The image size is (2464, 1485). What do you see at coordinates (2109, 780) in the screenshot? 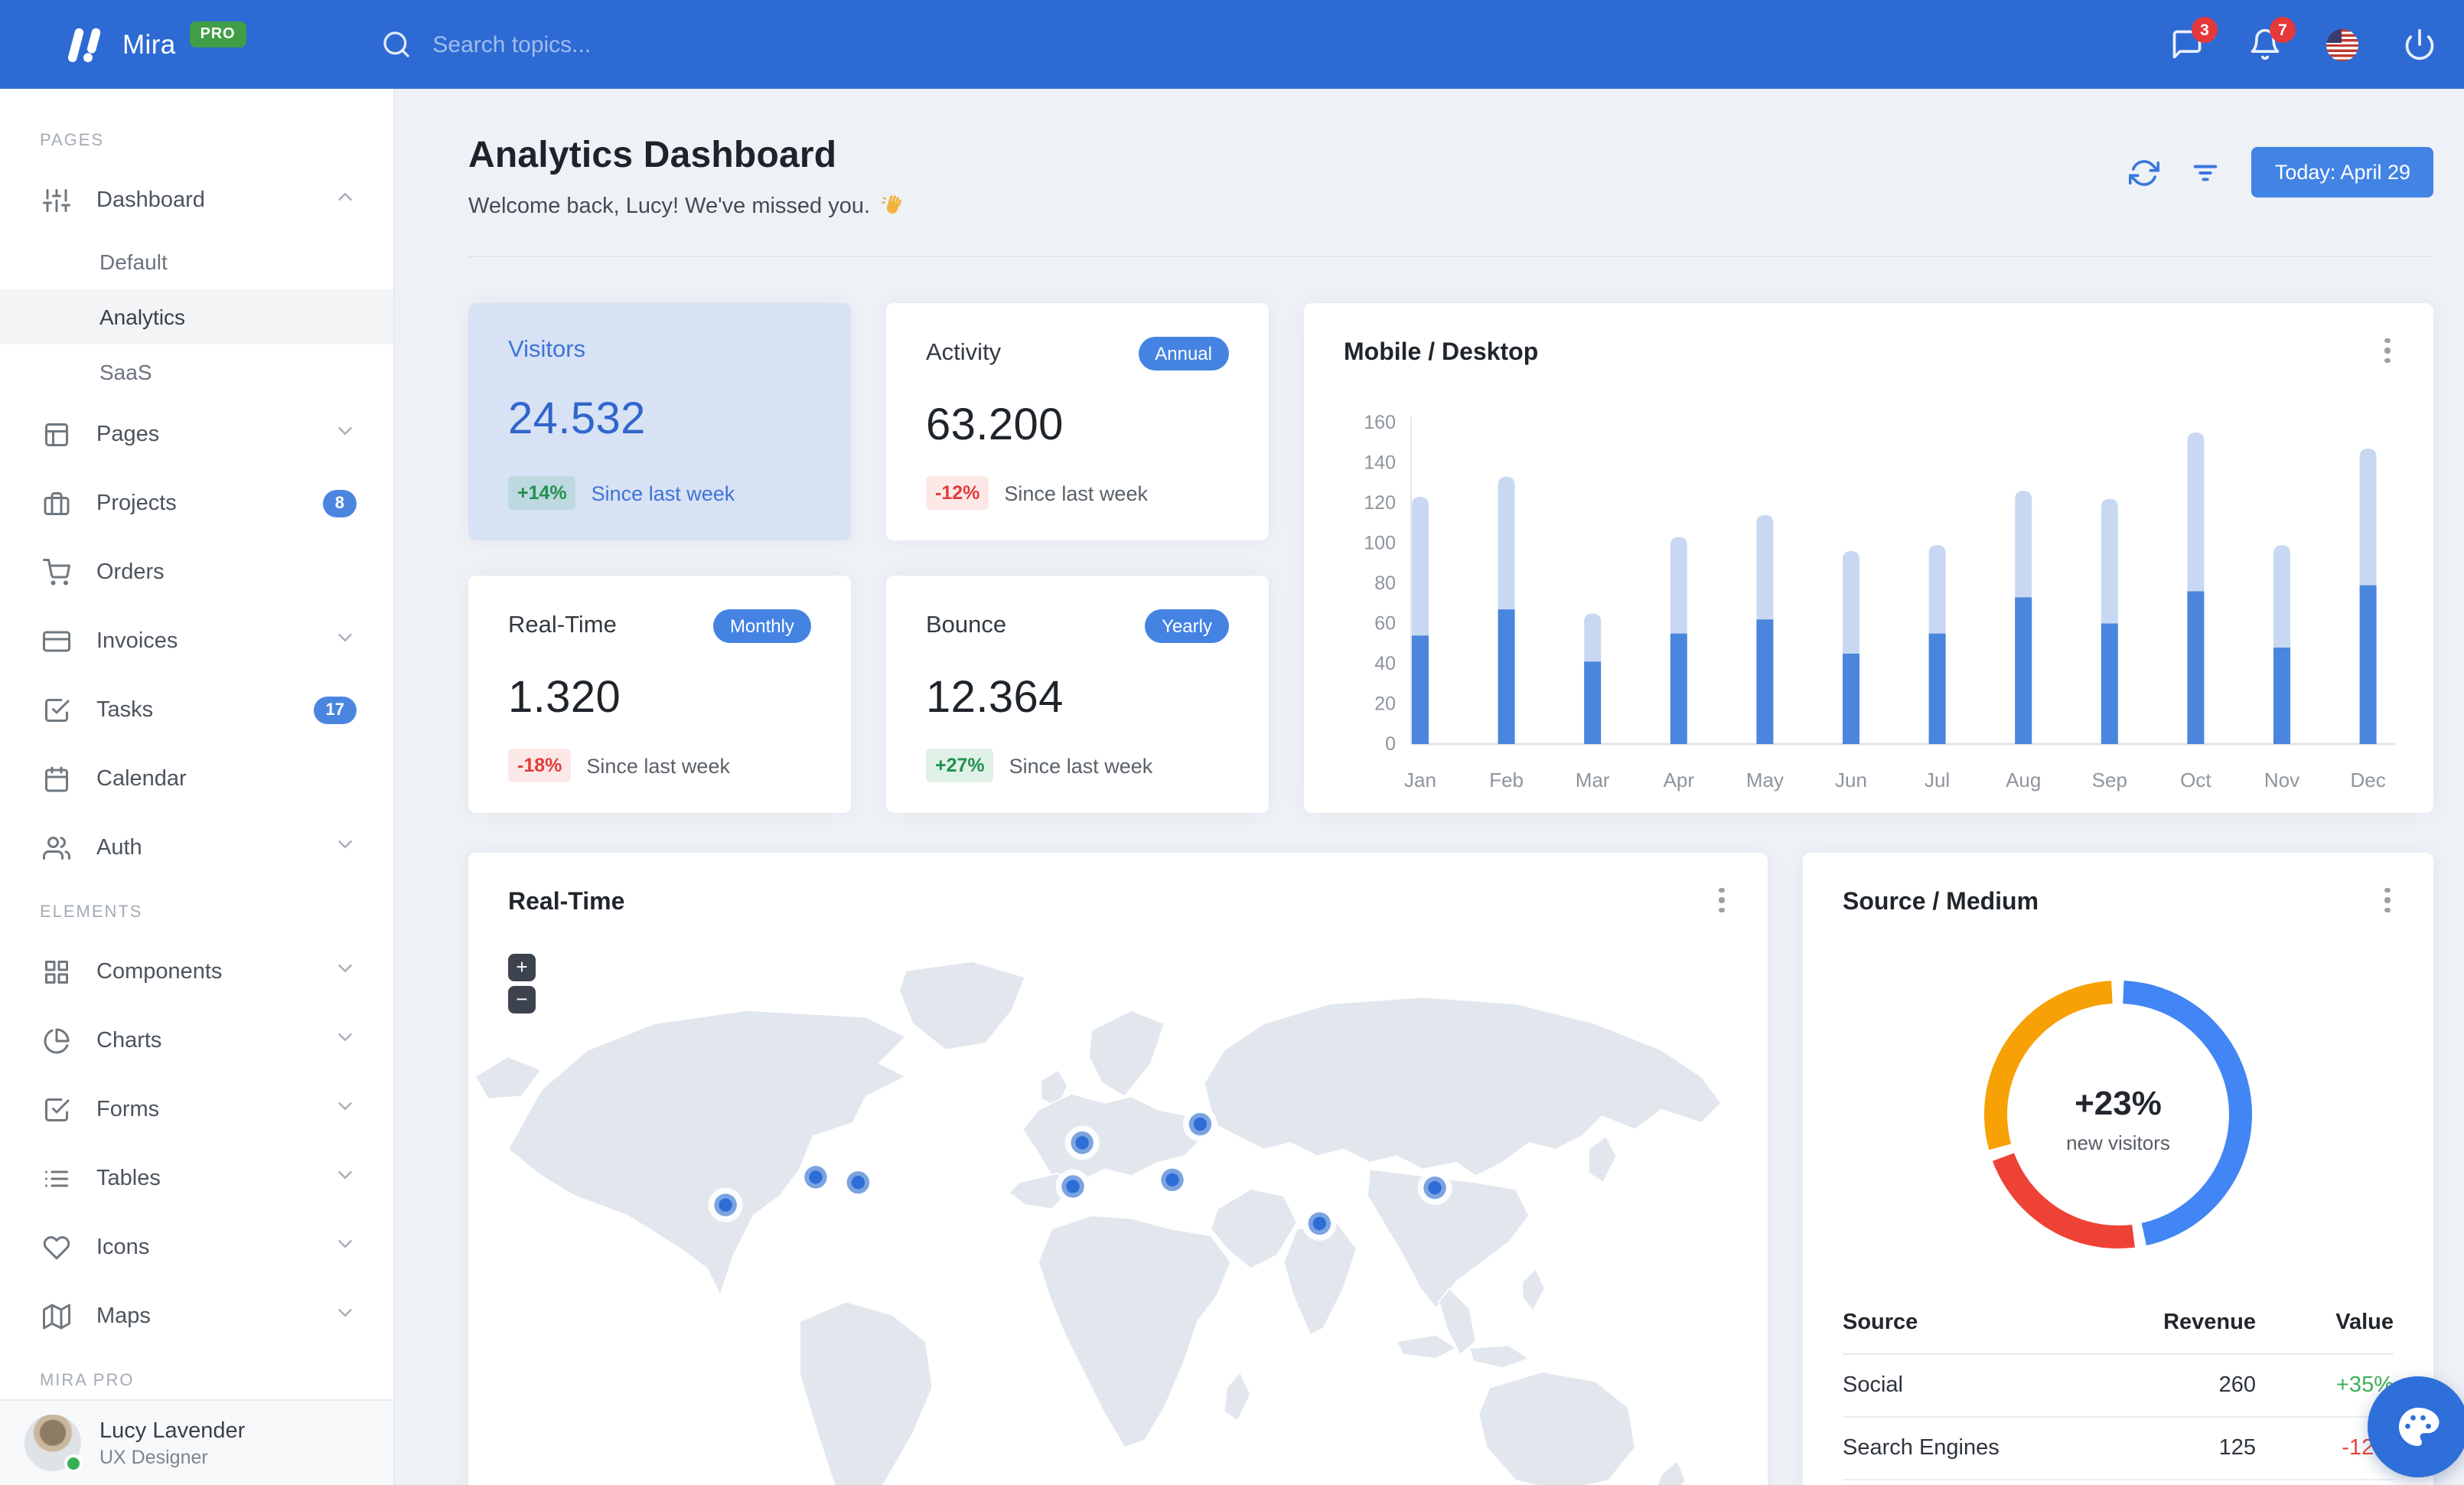
I see `svg-text: Sep` at bounding box center [2109, 780].